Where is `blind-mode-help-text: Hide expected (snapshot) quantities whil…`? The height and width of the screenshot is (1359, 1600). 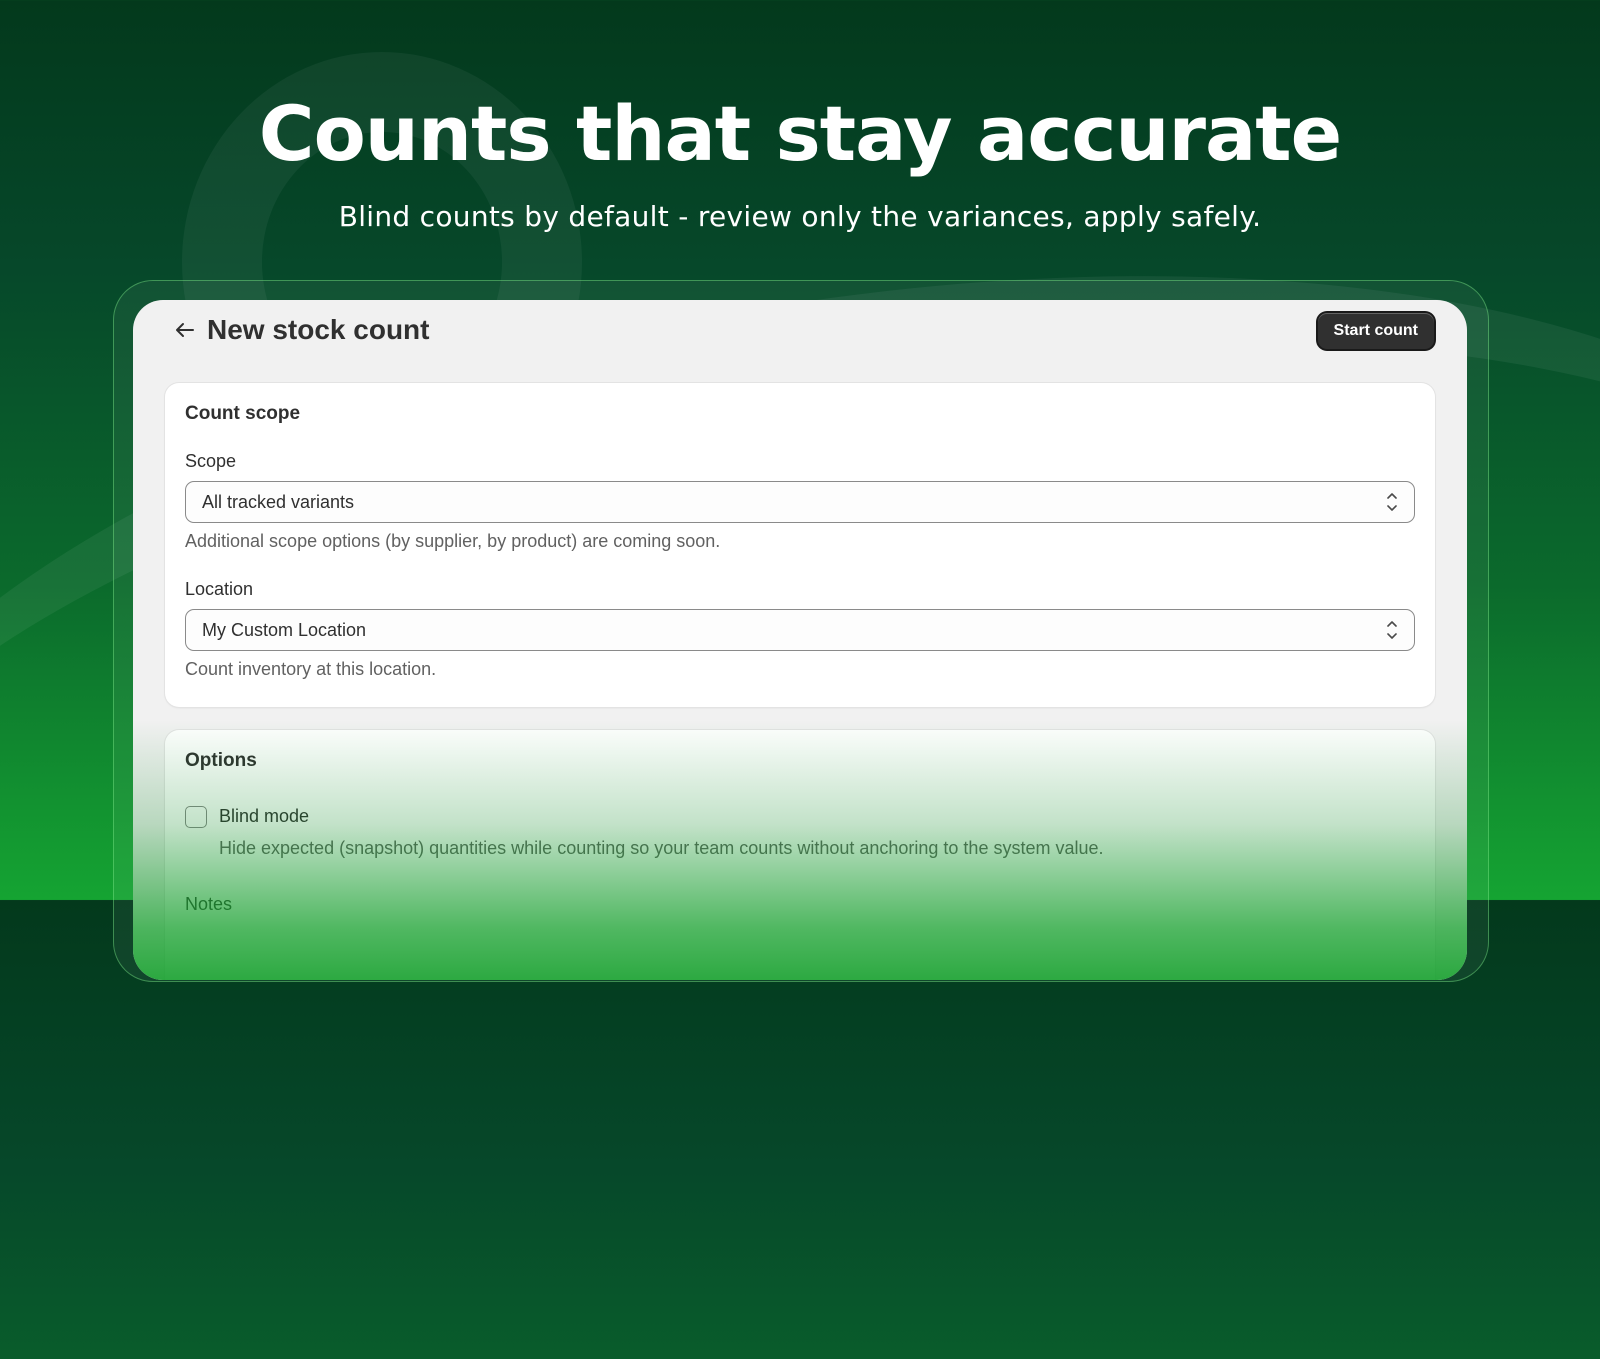 blind-mode-help-text: Hide expected (snapshot) quantities whil… is located at coordinates (661, 848).